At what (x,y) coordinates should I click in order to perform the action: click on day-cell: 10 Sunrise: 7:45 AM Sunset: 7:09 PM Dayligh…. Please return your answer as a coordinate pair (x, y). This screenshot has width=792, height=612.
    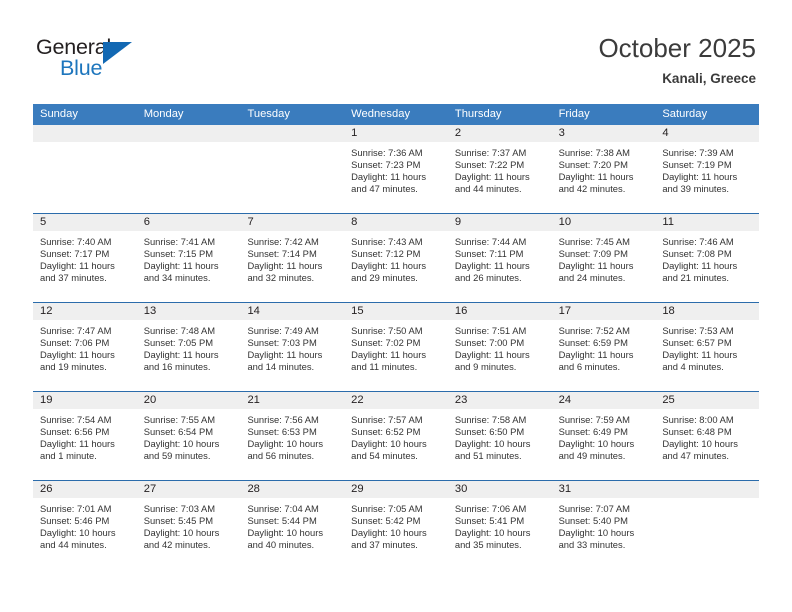
    Looking at the image, I should click on (603, 258).